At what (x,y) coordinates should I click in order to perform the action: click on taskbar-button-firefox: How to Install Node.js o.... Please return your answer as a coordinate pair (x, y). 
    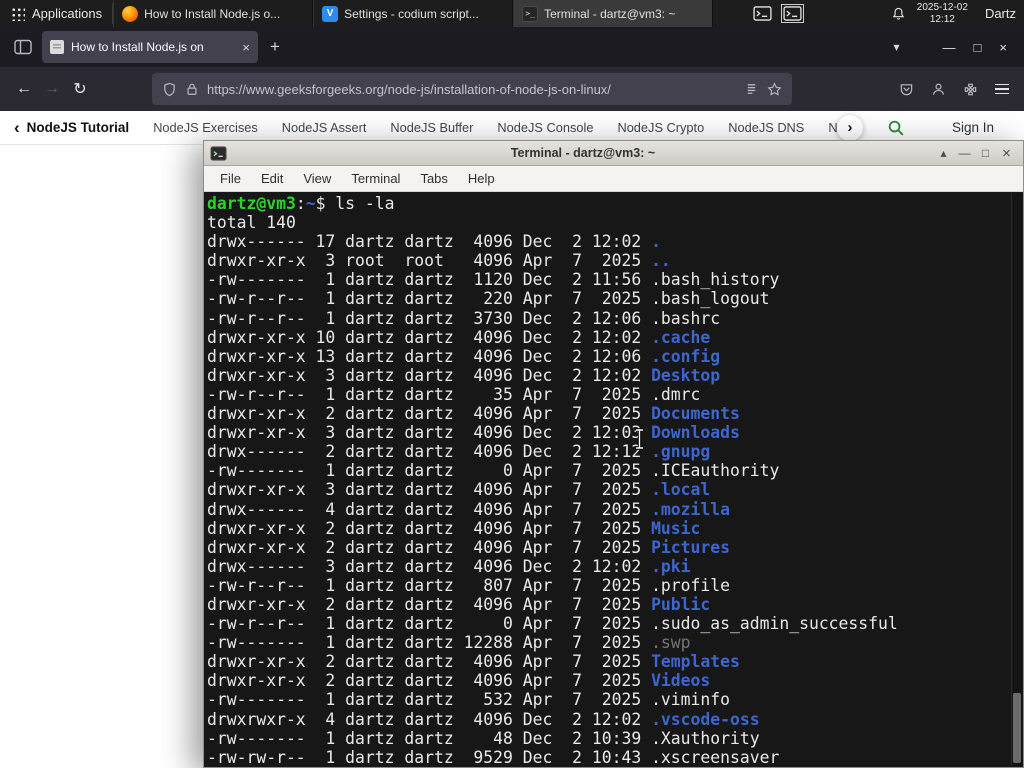
    Looking at the image, I should click on (213, 13).